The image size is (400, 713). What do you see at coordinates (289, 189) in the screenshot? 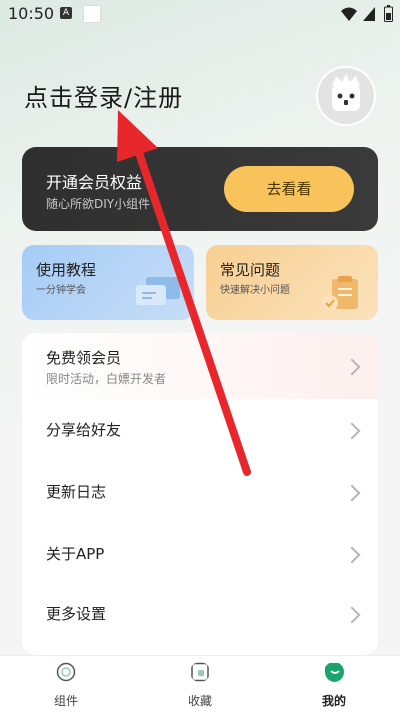
I see `vip-go-button: 去看看` at bounding box center [289, 189].